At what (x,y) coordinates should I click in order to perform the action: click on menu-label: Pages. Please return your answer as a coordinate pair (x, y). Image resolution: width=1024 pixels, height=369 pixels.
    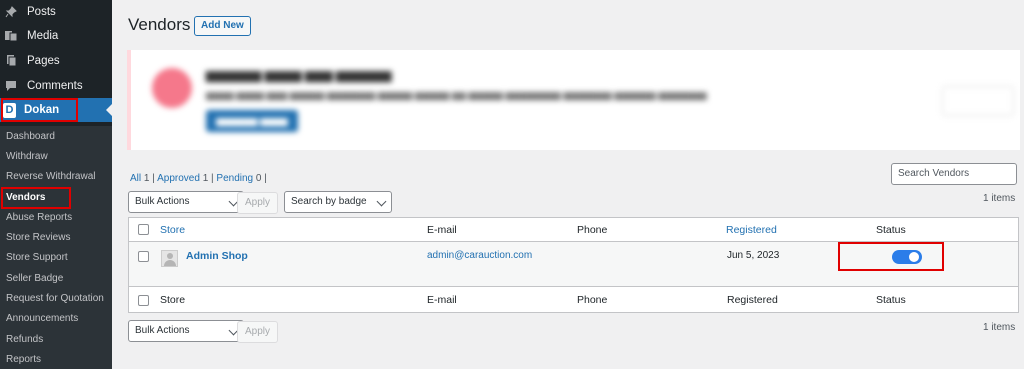
    Looking at the image, I should click on (43, 60).